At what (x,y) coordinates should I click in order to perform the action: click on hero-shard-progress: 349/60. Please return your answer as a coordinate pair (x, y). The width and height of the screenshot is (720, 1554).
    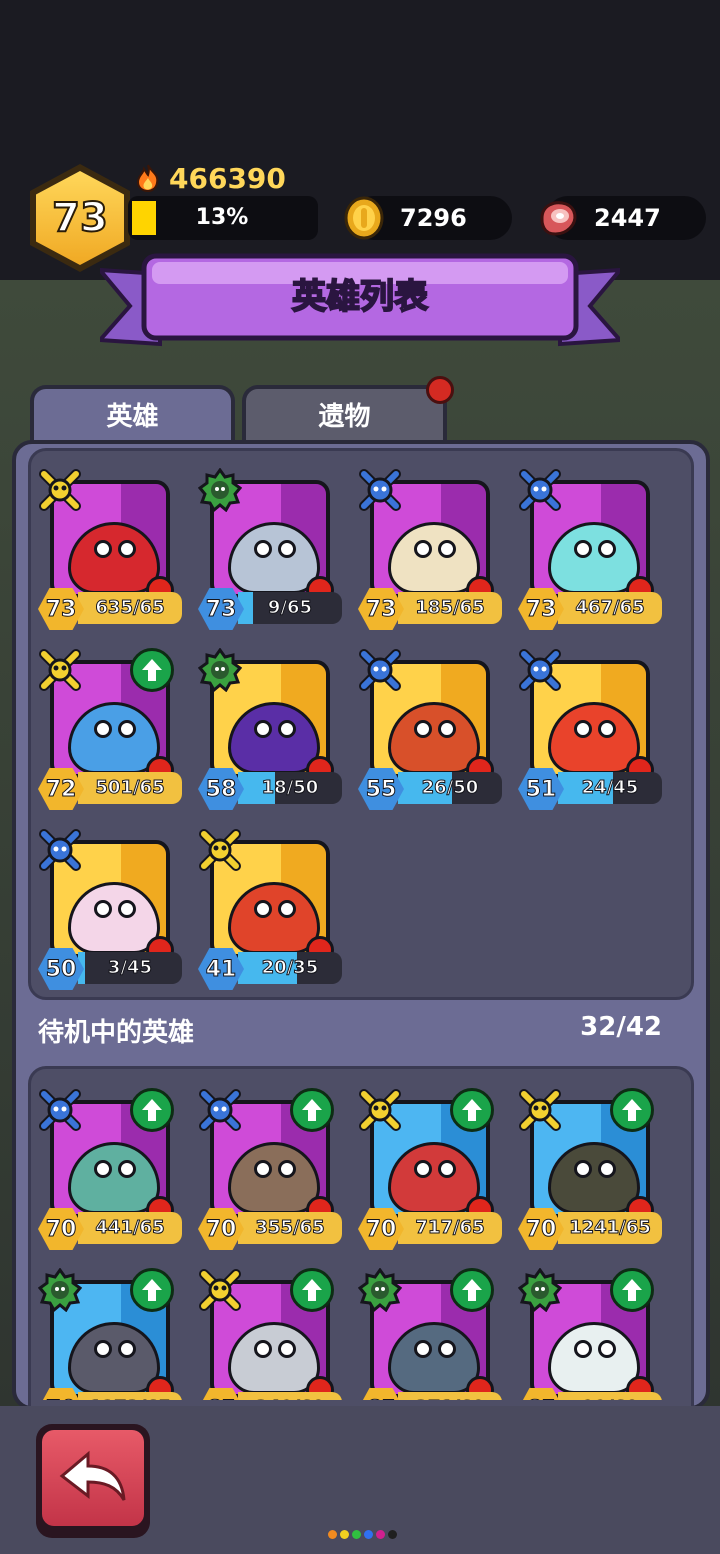
    Looking at the image, I should click on (290, 1396).